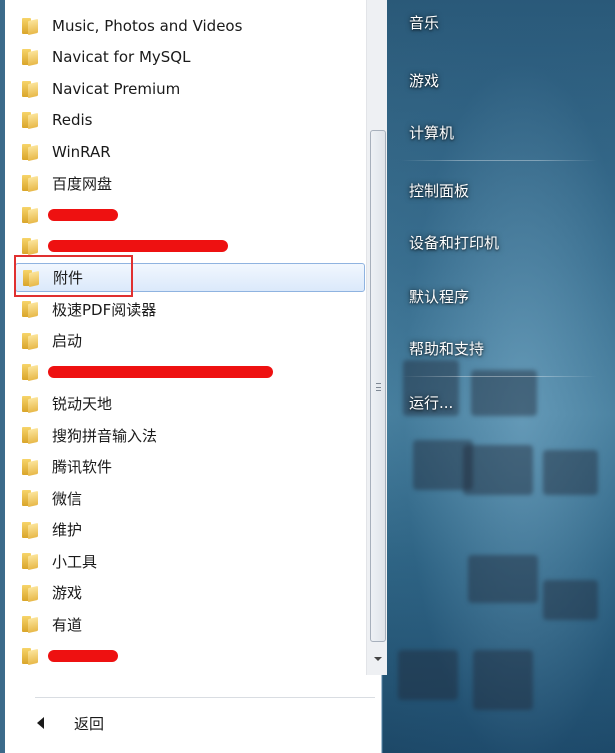 The image size is (615, 753). What do you see at coordinates (67, 593) in the screenshot?
I see `program-folder-label: 游戏` at bounding box center [67, 593].